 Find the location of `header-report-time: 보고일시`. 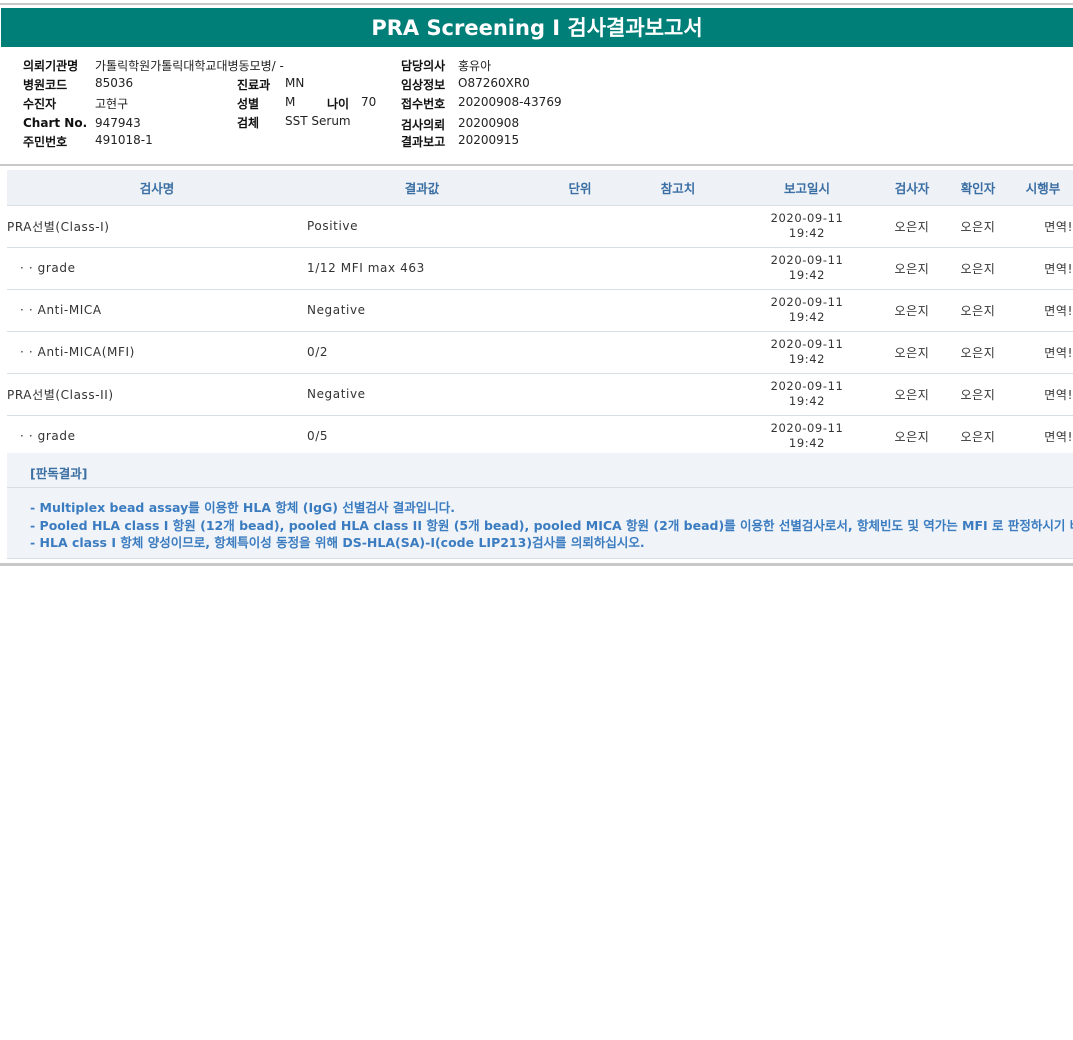

header-report-time: 보고일시 is located at coordinates (807, 188).